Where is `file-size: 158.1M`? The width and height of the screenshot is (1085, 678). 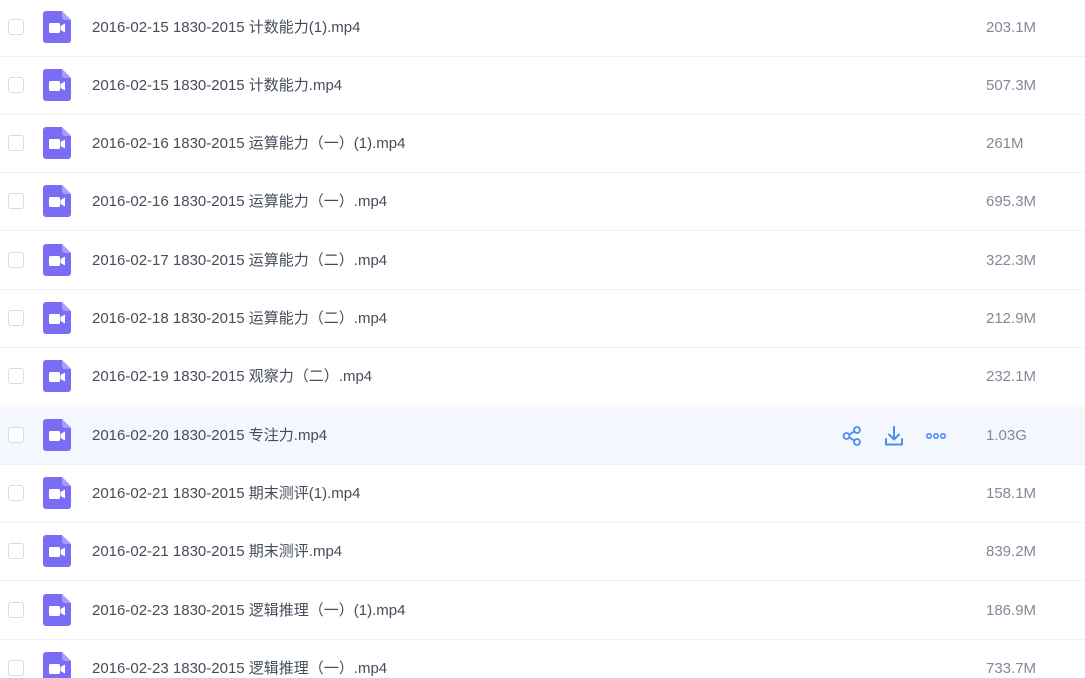 file-size: 158.1M is located at coordinates (1011, 493).